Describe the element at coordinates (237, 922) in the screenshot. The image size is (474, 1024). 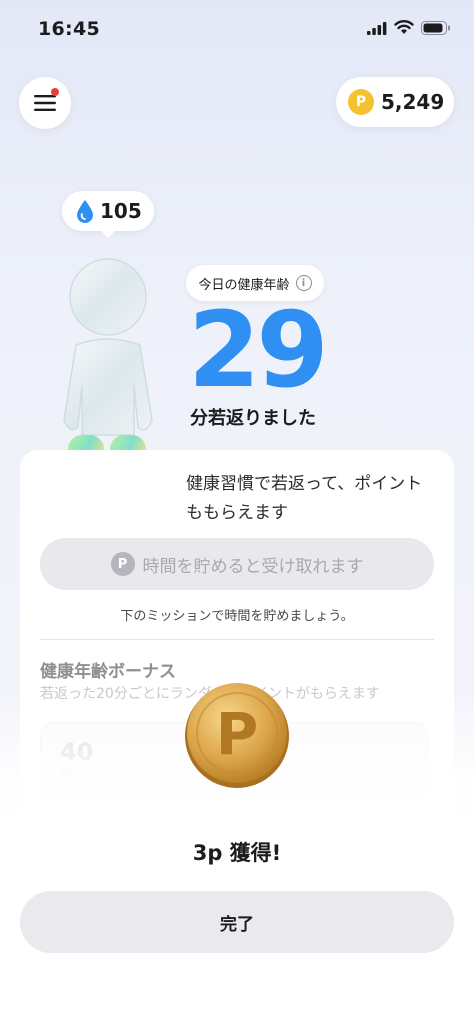
I see `done-button: 完了` at that location.